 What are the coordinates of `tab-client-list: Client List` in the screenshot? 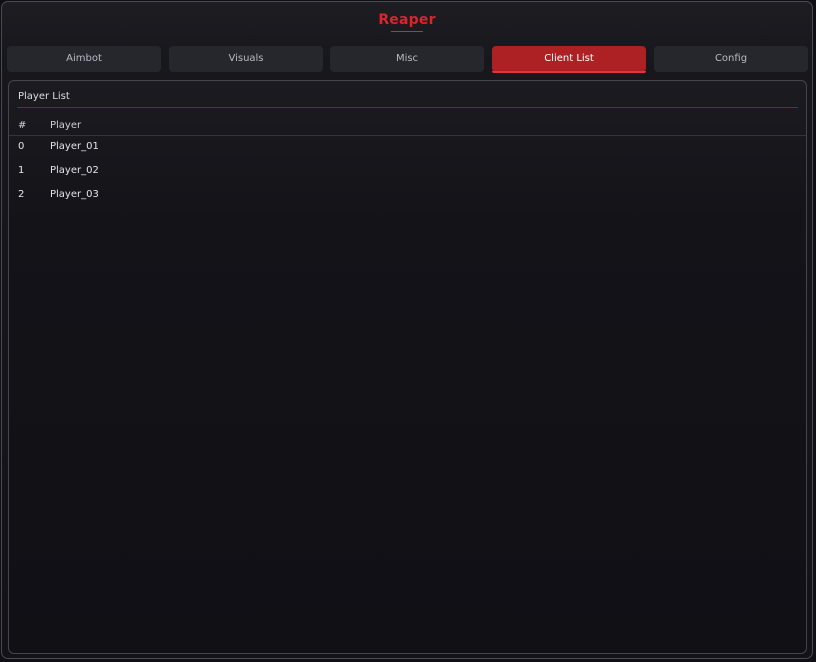 It's located at (569, 59).